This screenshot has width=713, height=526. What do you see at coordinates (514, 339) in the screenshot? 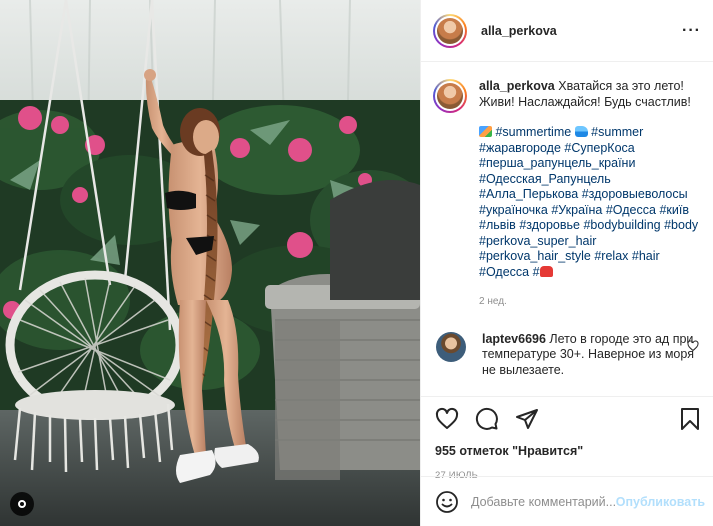
I see `commenter-username: laptev6696` at bounding box center [514, 339].